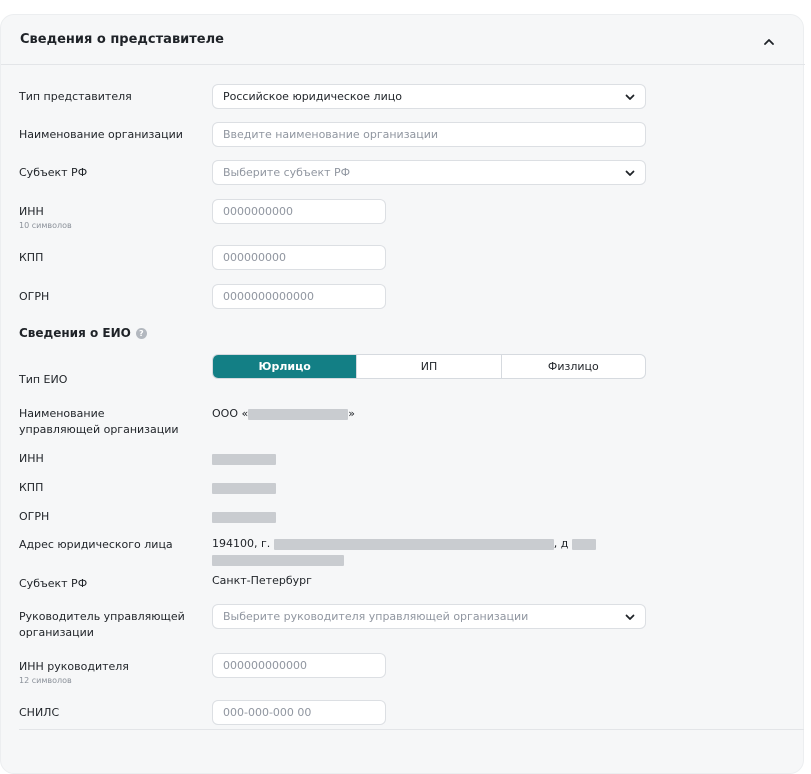 The image size is (811, 774). Describe the element at coordinates (99, 421) in the screenshot. I see `mgmt-org-label: Наименование управляющей организации` at that location.